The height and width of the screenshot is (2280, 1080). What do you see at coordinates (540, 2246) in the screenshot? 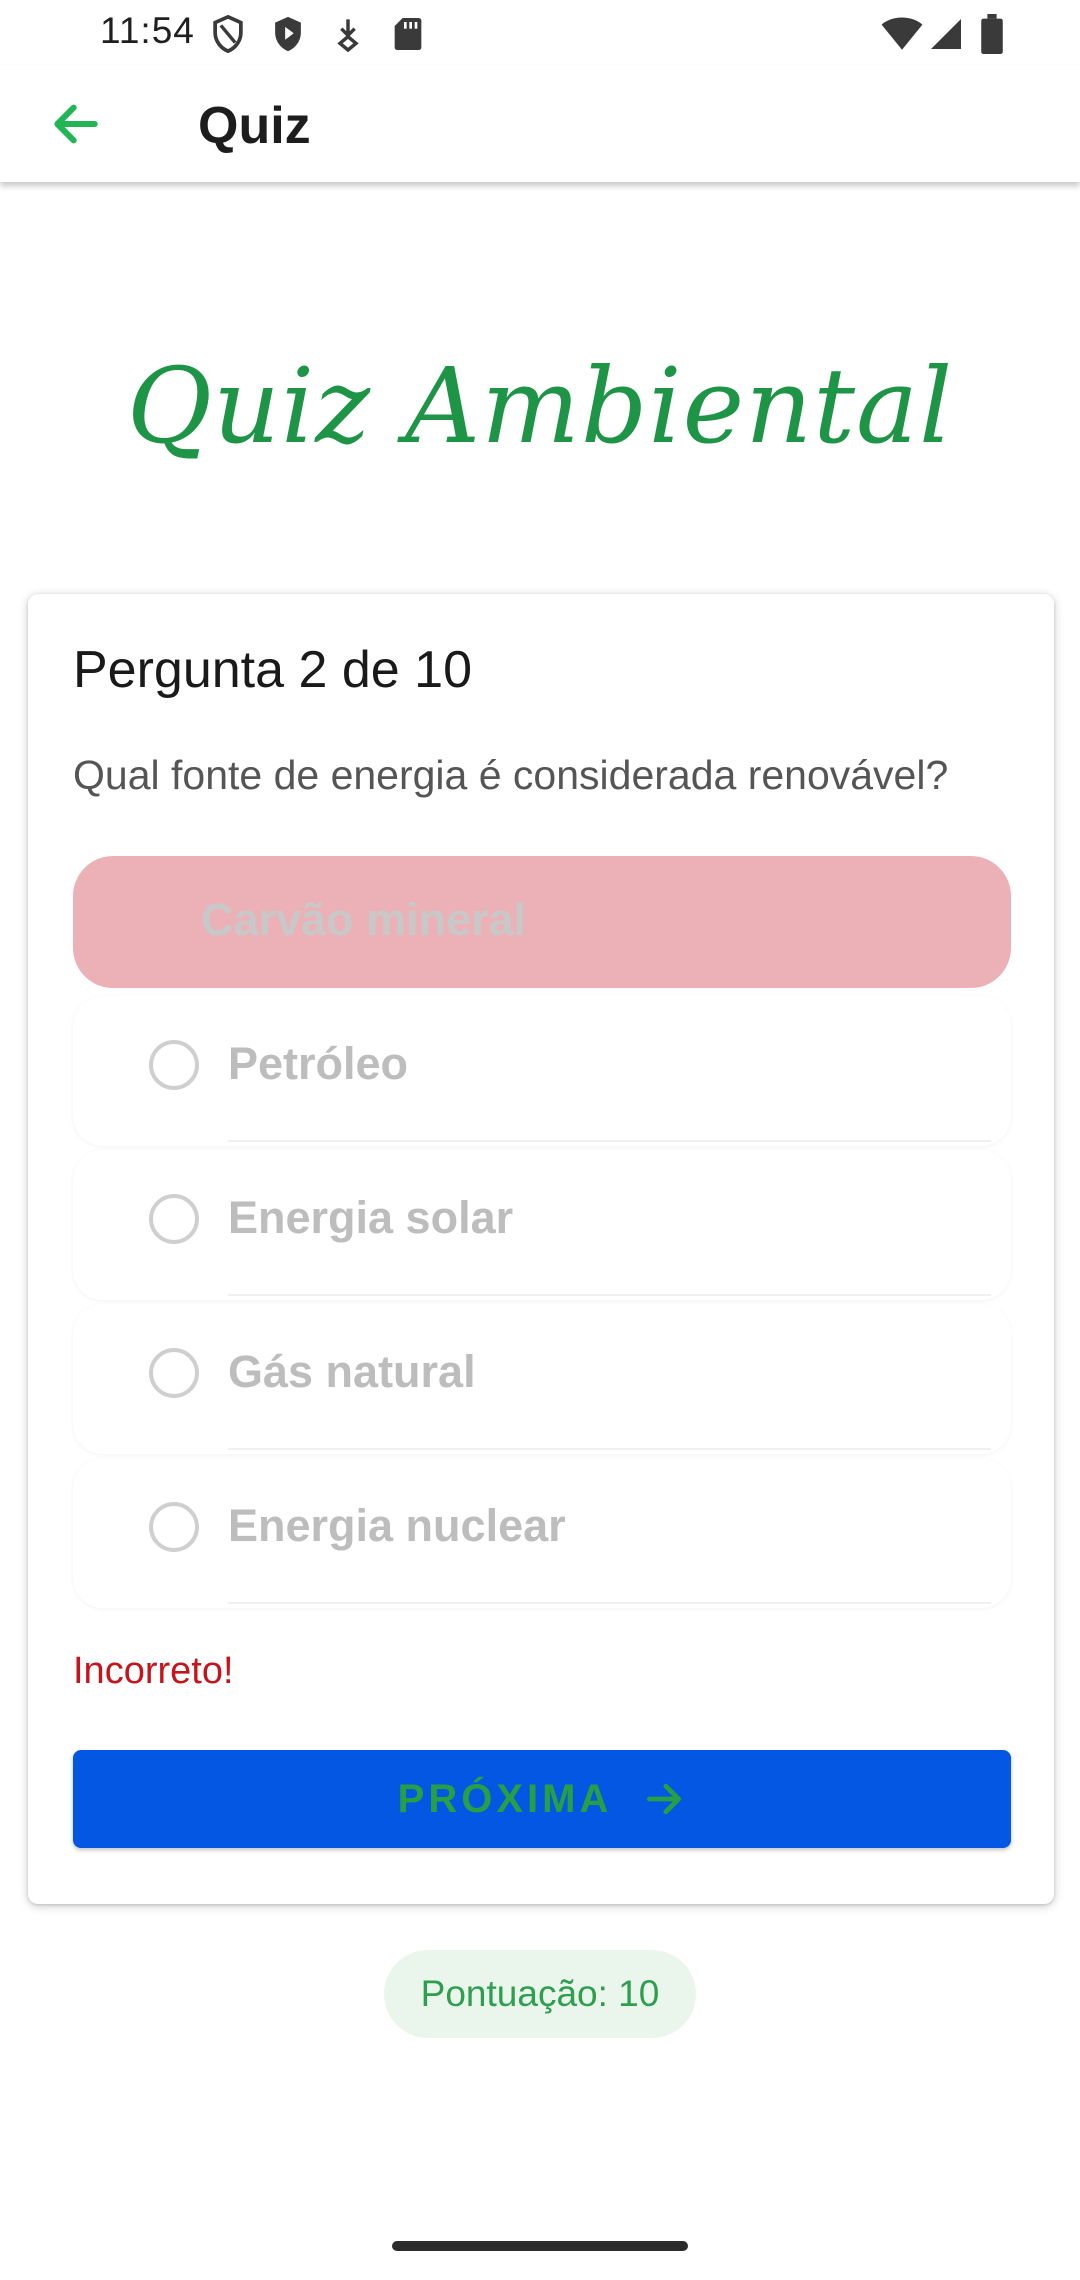
I see `home-indicator` at bounding box center [540, 2246].